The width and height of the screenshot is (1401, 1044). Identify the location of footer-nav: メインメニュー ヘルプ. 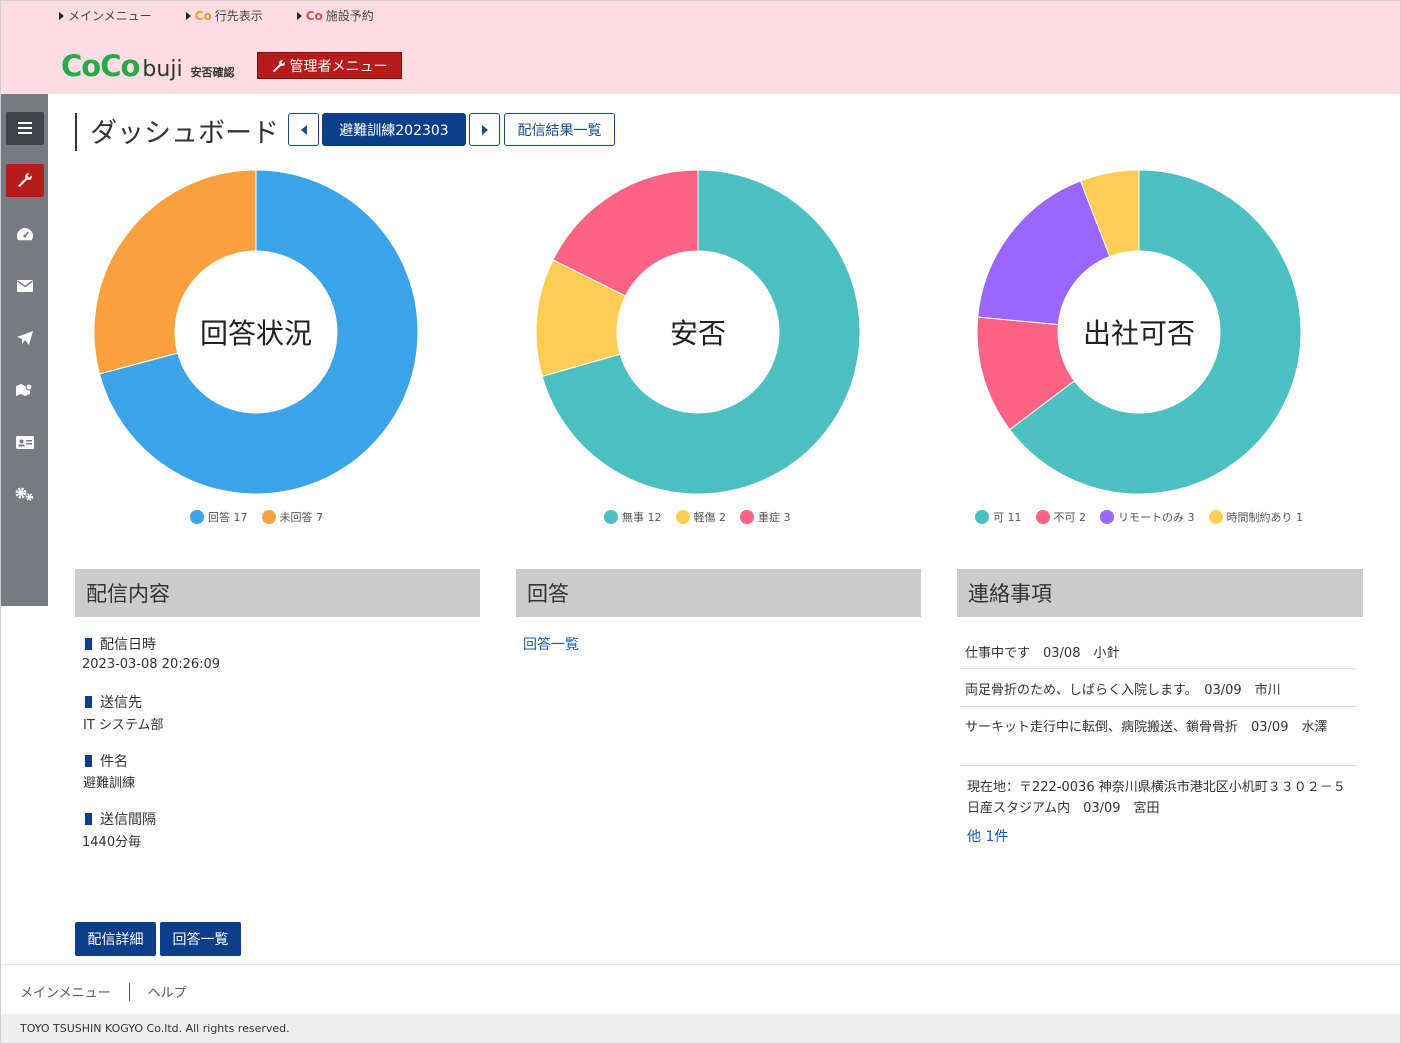
(103, 991).